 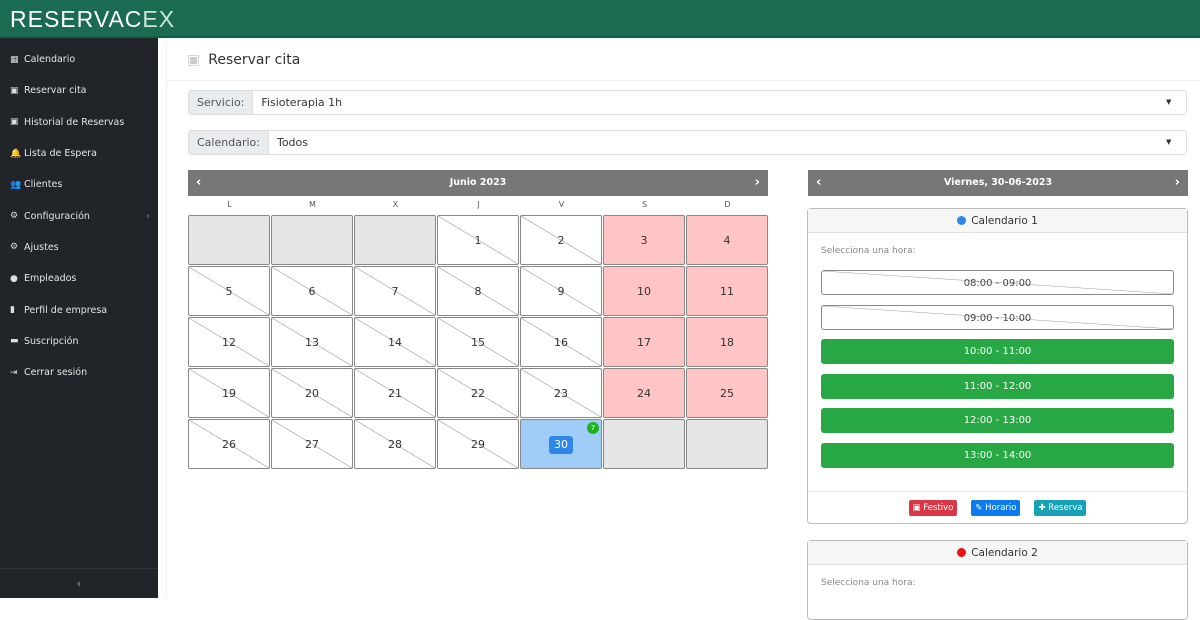 I want to click on day-cell-16: 16, so click(x=561, y=342).